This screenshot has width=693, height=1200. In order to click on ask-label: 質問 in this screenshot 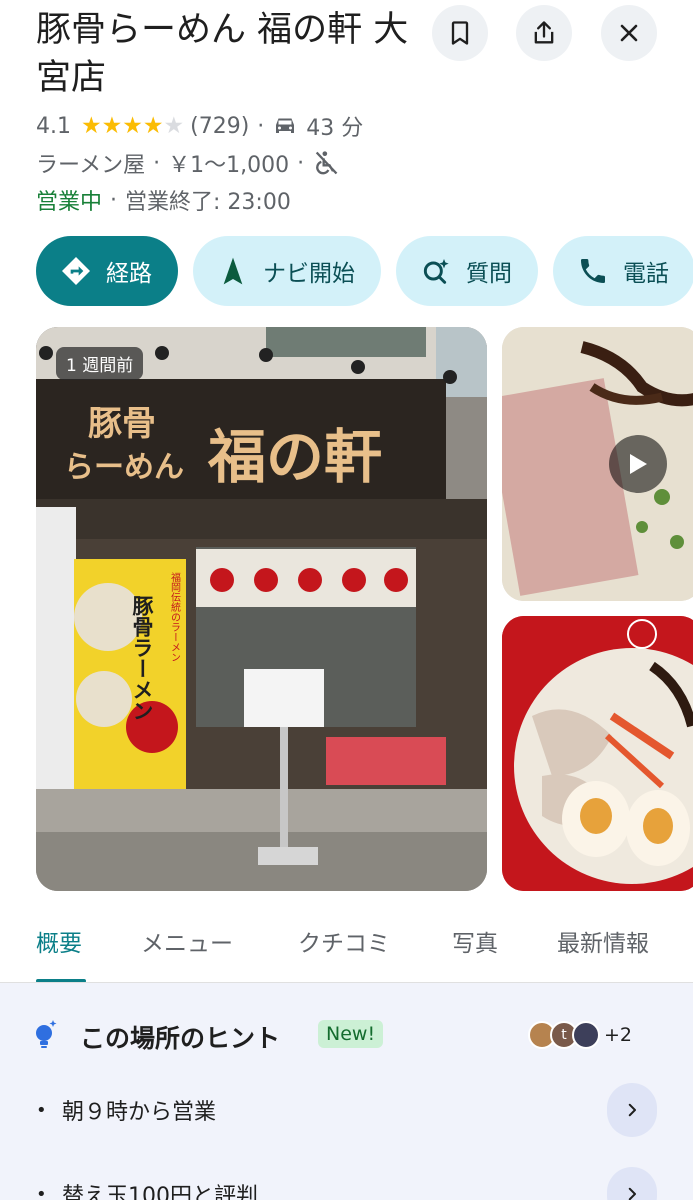, I will do `click(489, 274)`.